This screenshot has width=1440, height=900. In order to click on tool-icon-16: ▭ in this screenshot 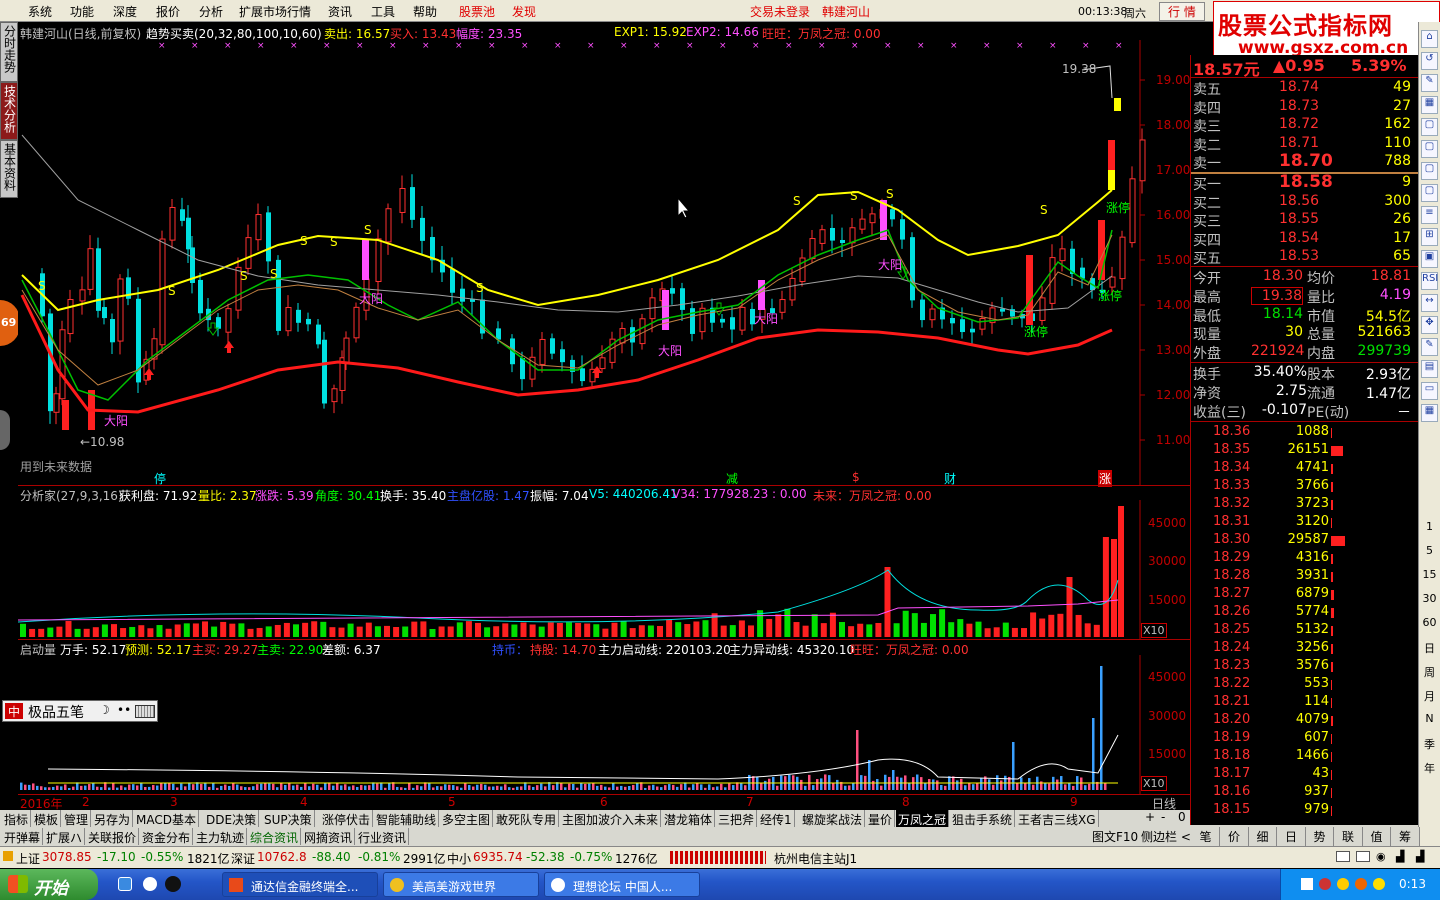, I will do `click(1429, 391)`.